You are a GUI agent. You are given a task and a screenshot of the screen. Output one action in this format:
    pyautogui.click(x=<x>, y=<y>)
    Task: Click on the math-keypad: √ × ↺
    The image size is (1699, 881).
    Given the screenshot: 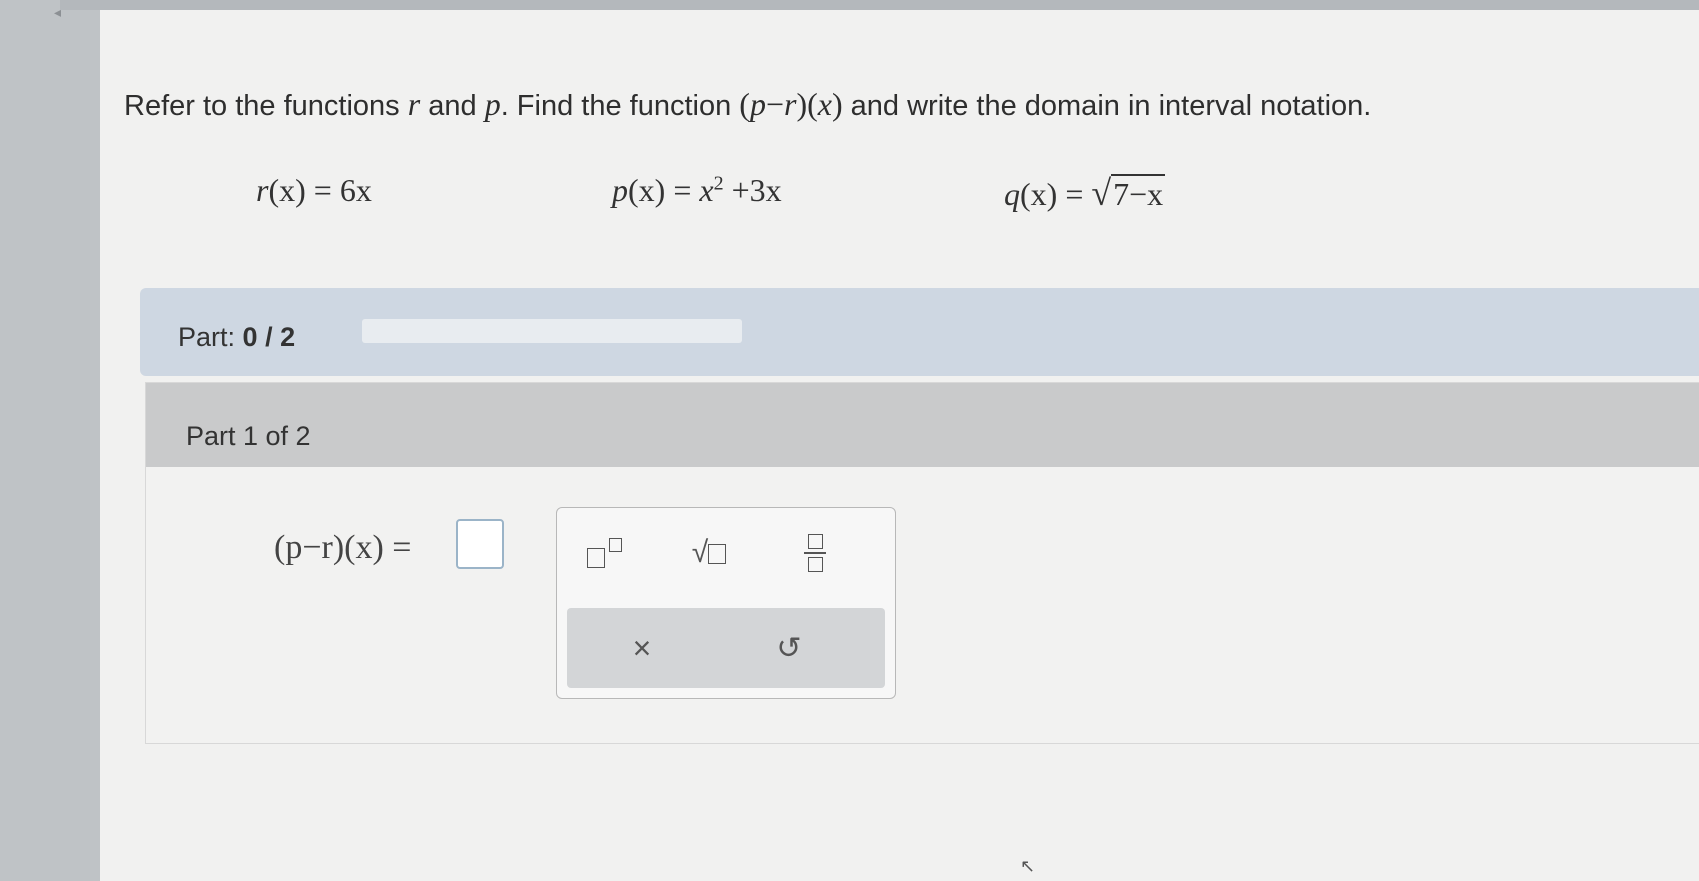 What is the action you would take?
    pyautogui.click(x=726, y=603)
    